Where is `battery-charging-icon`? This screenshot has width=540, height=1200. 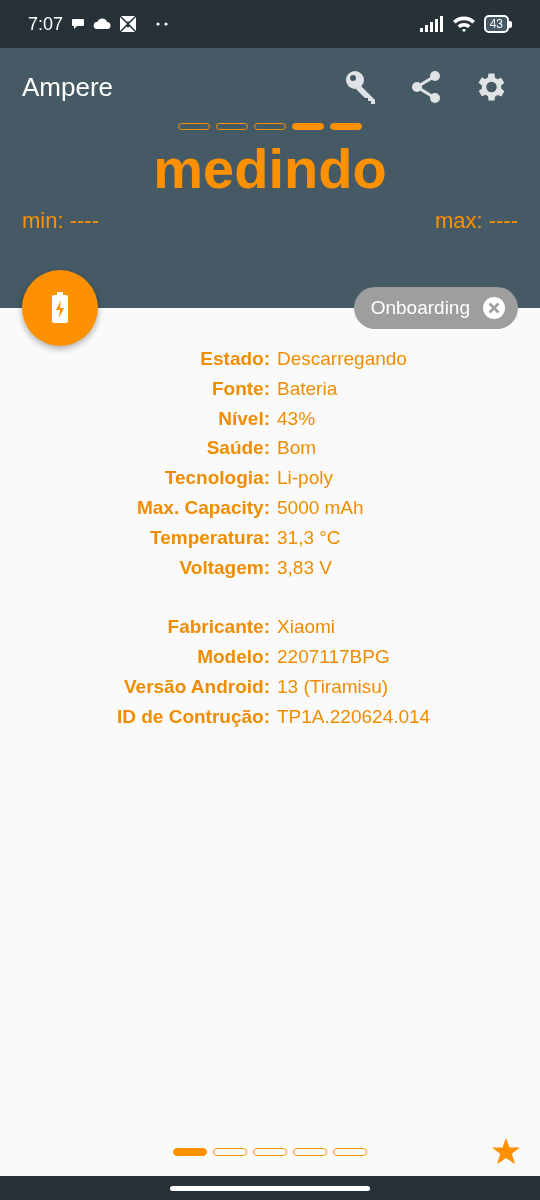 battery-charging-icon is located at coordinates (60, 308).